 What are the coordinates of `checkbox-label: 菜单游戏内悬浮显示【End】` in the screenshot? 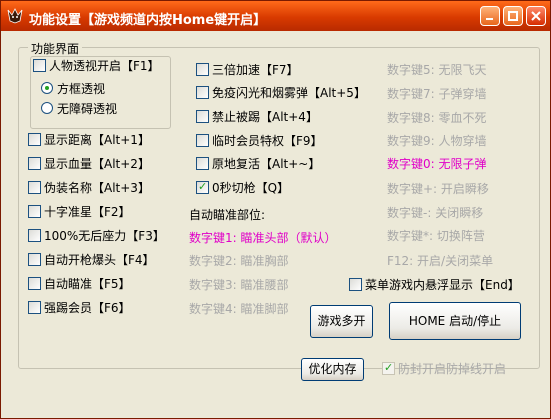 It's located at (442, 285).